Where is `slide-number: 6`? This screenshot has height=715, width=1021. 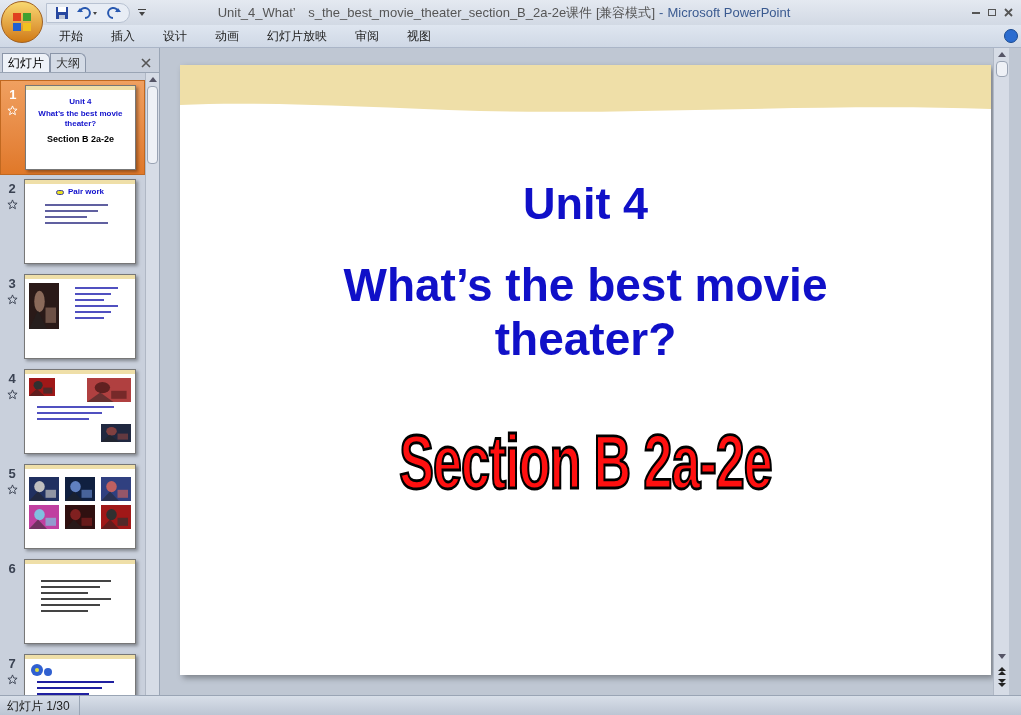
slide-number: 6 is located at coordinates (12, 568).